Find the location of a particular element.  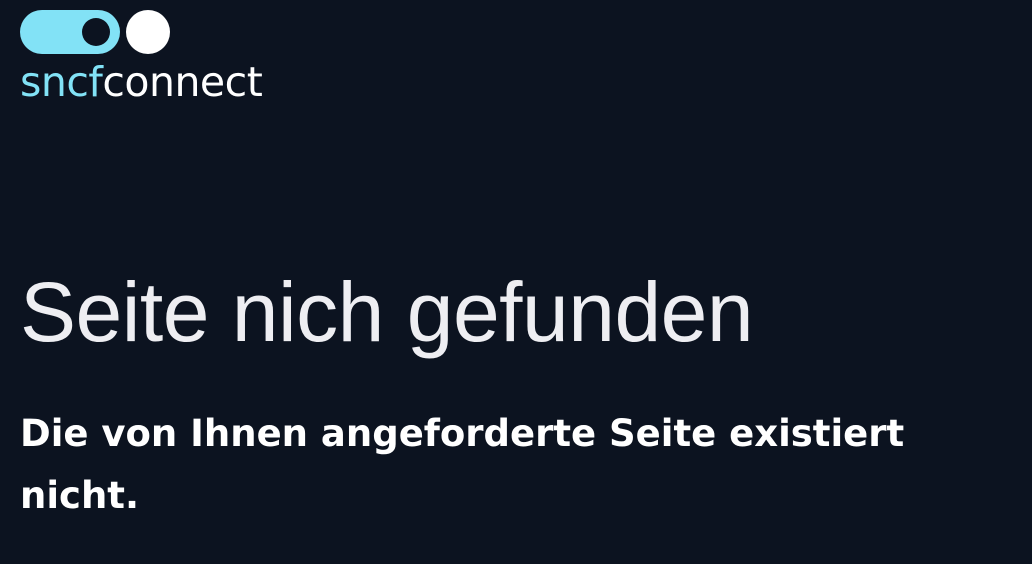

logo-text-sncf: sncf is located at coordinates (61, 82).